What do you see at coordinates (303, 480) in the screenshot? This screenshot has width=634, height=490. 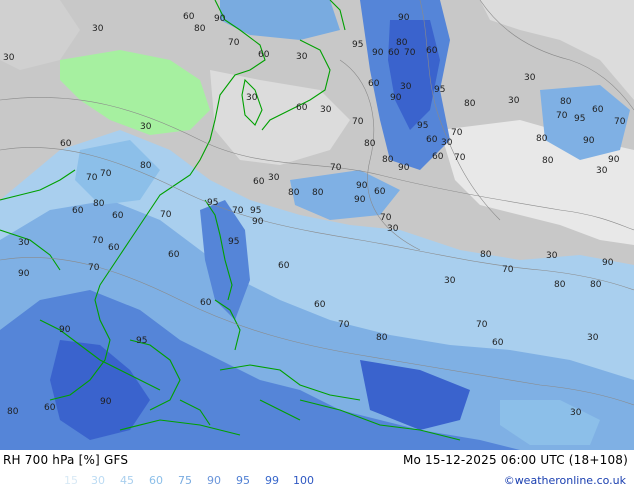 I see `legend-value-100: 100` at bounding box center [303, 480].